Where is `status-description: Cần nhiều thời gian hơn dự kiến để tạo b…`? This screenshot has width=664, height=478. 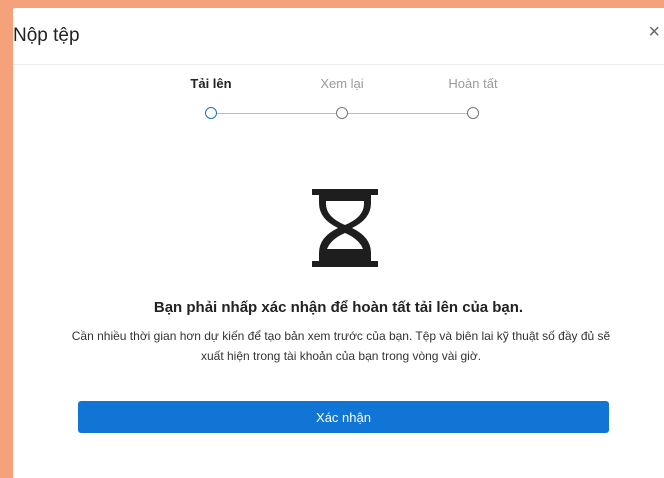 status-description: Cần nhiều thời gian hơn dự kiến để tạo b… is located at coordinates (341, 346).